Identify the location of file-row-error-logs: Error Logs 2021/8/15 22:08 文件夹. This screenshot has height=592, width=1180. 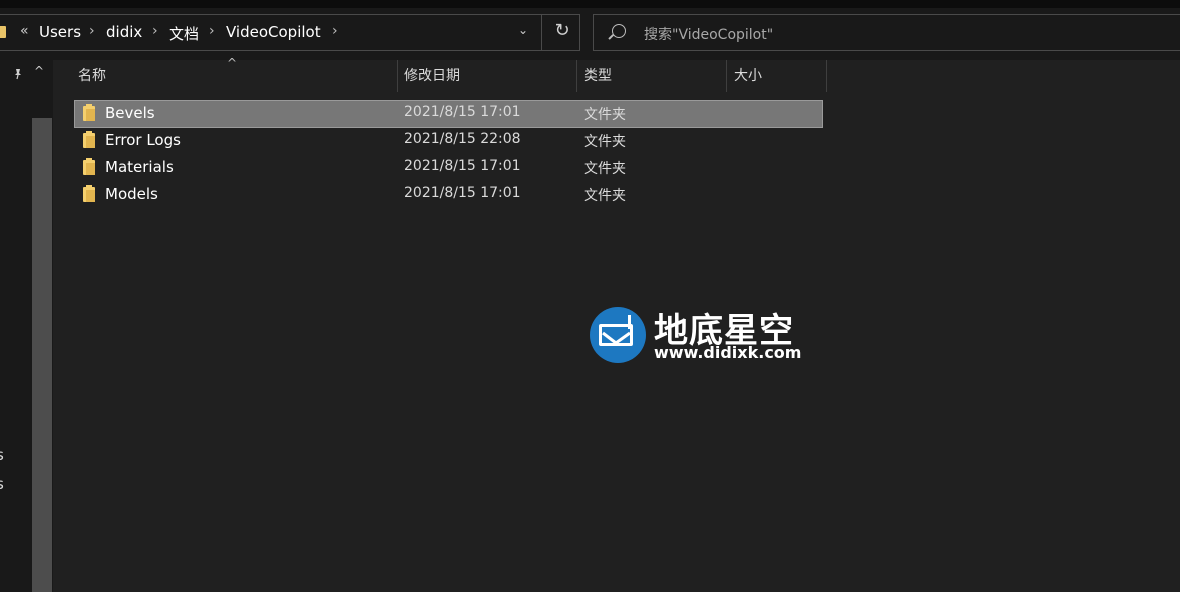
(448, 141).